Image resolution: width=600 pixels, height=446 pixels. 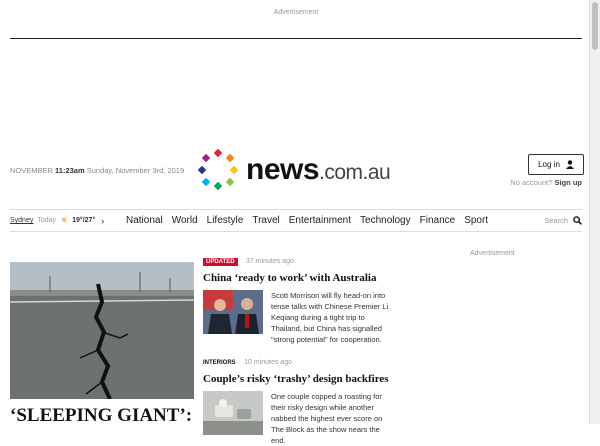 What do you see at coordinates (135, 170) in the screenshot?
I see `current-date: Sunday, November 3rd, 2019` at bounding box center [135, 170].